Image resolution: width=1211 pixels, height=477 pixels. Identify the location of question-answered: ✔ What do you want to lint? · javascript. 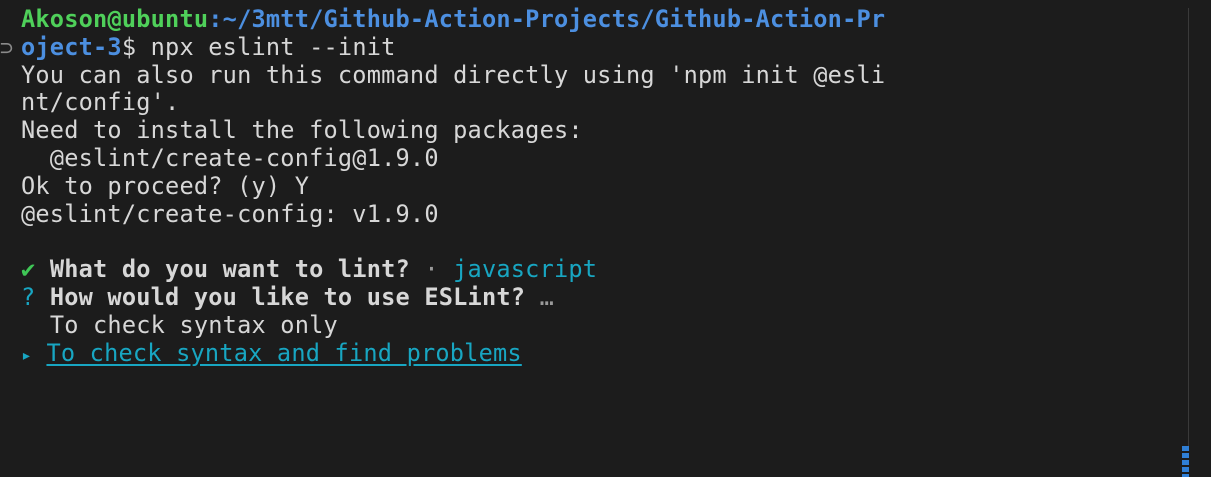
(599, 270).